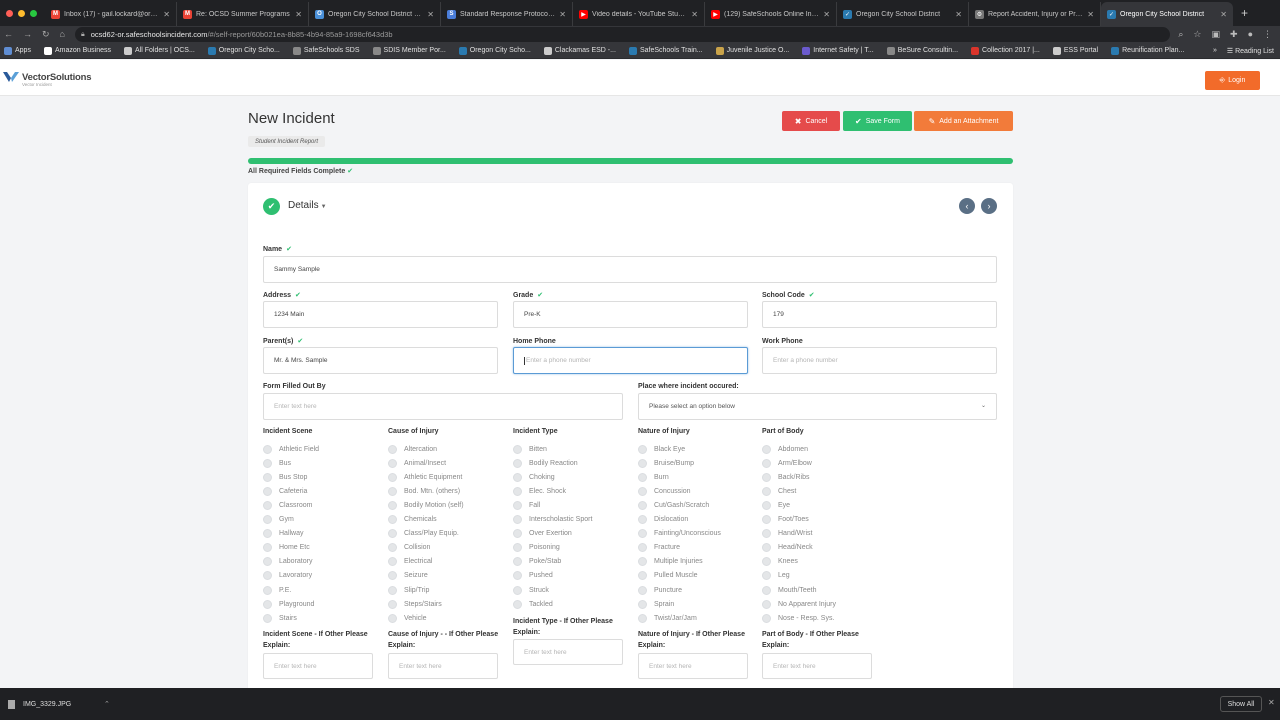  I want to click on browser-tab: O Oregon City School District - O ✕, so click(375, 14).